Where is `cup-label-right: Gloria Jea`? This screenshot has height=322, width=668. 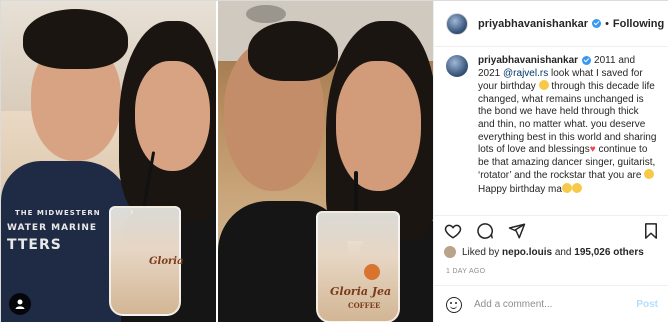 cup-label-right: Gloria Jea is located at coordinates (361, 291).